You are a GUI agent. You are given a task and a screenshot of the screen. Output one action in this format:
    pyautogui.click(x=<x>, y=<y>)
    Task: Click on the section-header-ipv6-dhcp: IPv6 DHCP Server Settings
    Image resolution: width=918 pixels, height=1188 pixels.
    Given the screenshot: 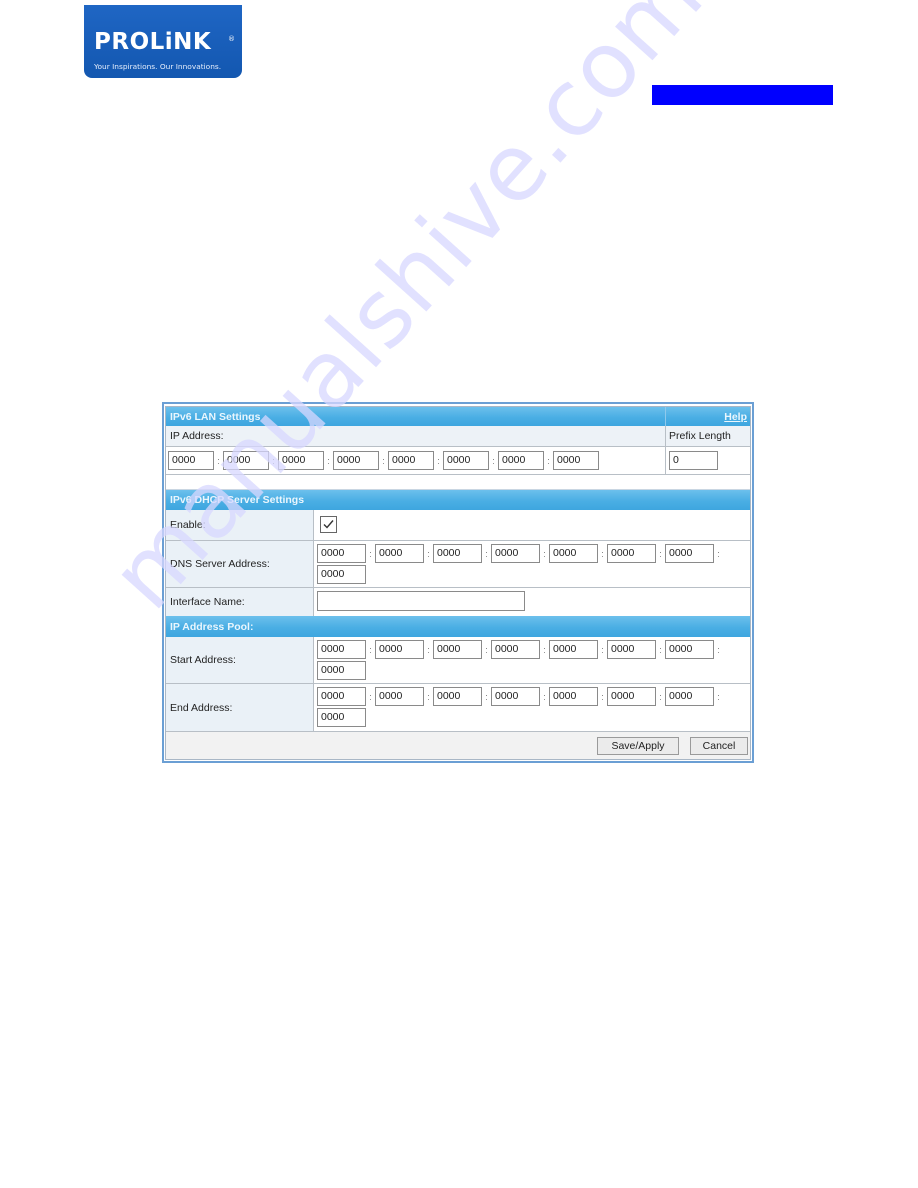 What is the action you would take?
    pyautogui.click(x=458, y=500)
    